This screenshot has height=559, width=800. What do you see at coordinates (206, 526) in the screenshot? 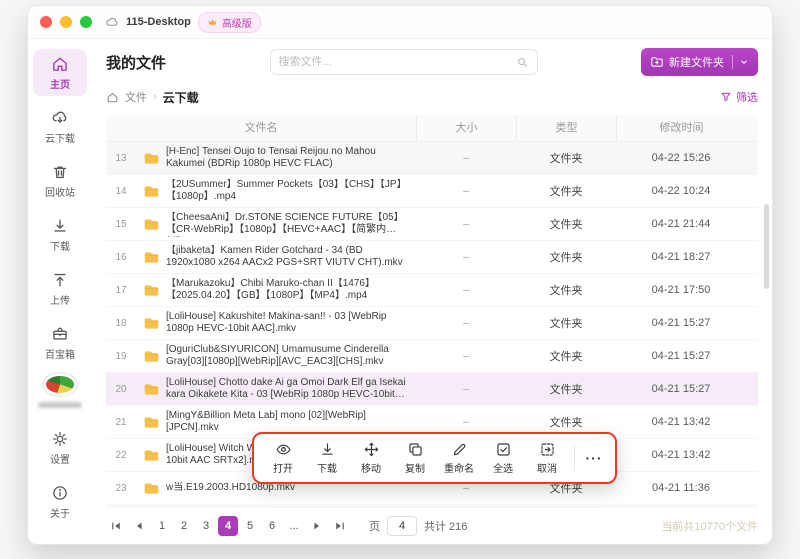
I see `page-number-button: 3` at bounding box center [206, 526].